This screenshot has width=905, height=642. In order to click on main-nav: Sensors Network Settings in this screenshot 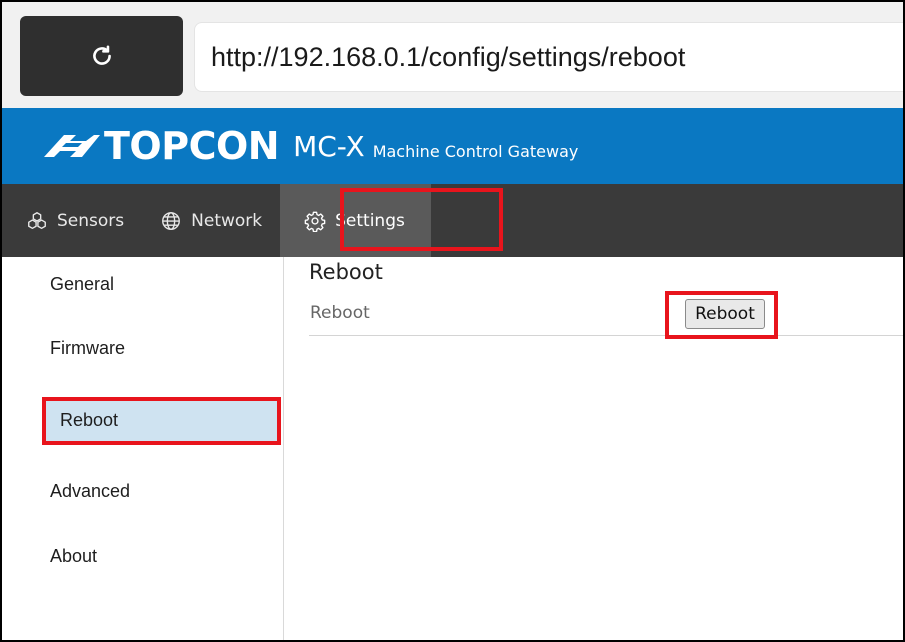, I will do `click(452, 220)`.